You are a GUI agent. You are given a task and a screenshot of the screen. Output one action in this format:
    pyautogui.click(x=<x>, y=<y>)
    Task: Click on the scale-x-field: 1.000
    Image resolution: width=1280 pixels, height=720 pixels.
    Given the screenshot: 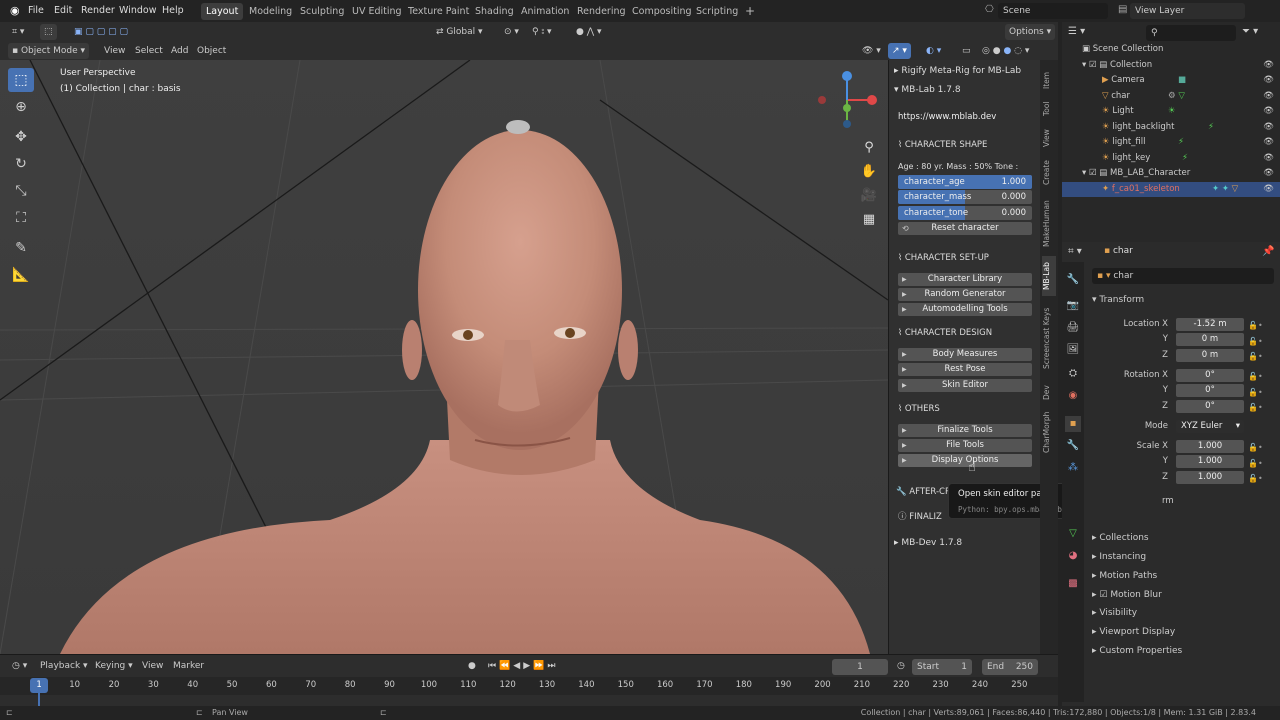 What is the action you would take?
    pyautogui.click(x=1210, y=446)
    